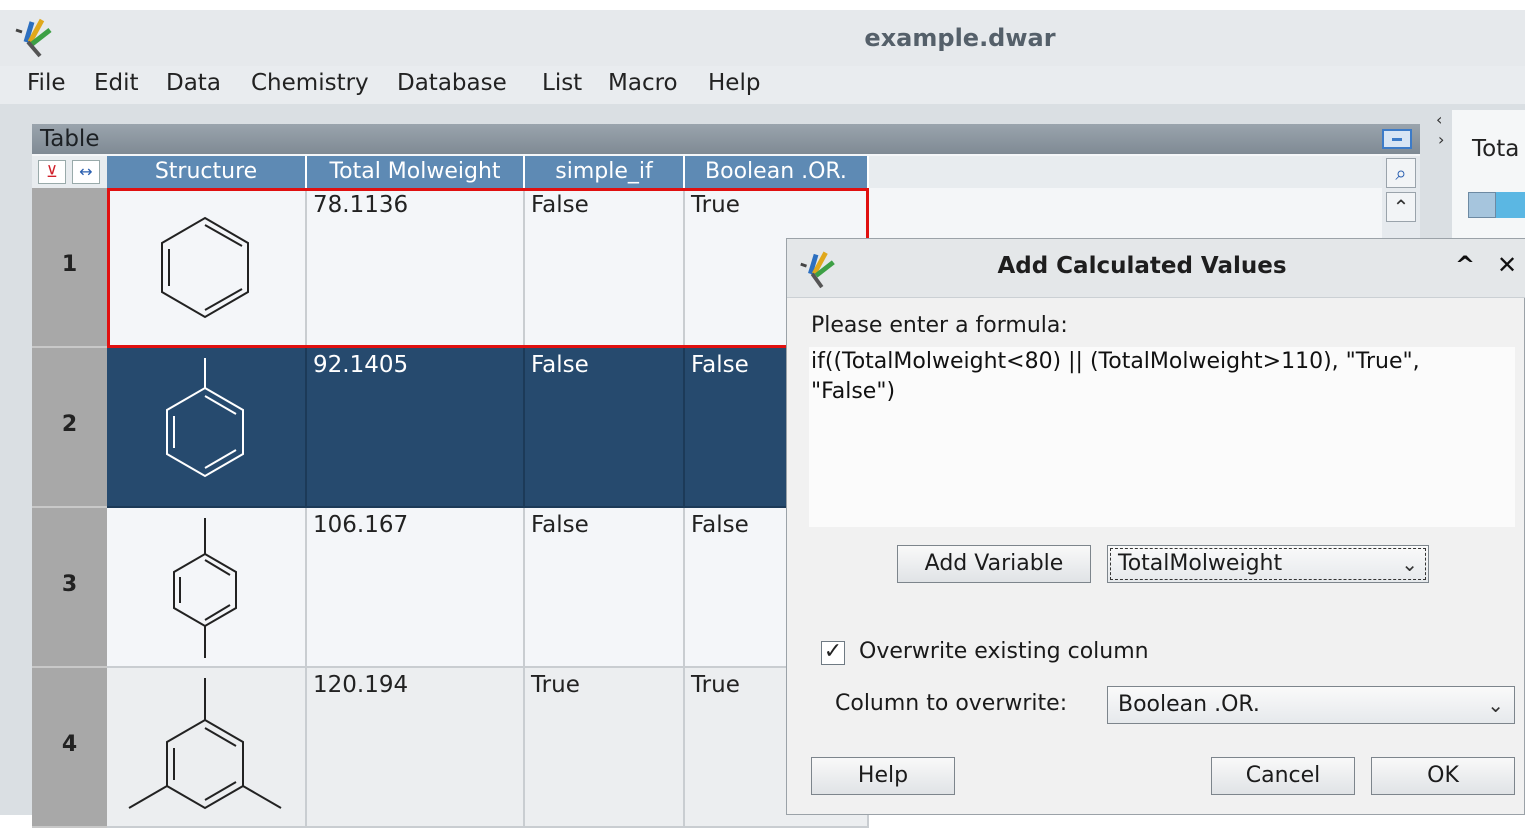 The width and height of the screenshot is (1525, 828). I want to click on collapse-right-icon: ›, so click(1441, 139).